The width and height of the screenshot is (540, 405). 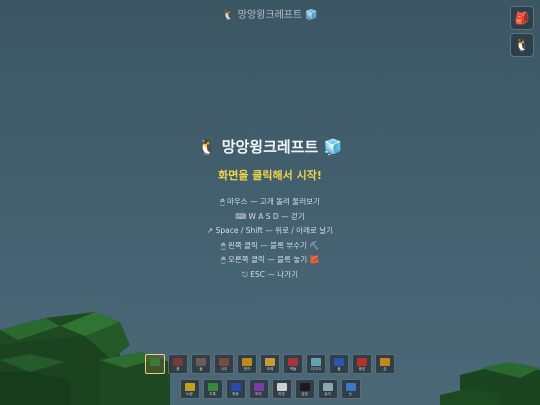 I want to click on hotbar-slot-label: 흙, so click(x=178, y=369).